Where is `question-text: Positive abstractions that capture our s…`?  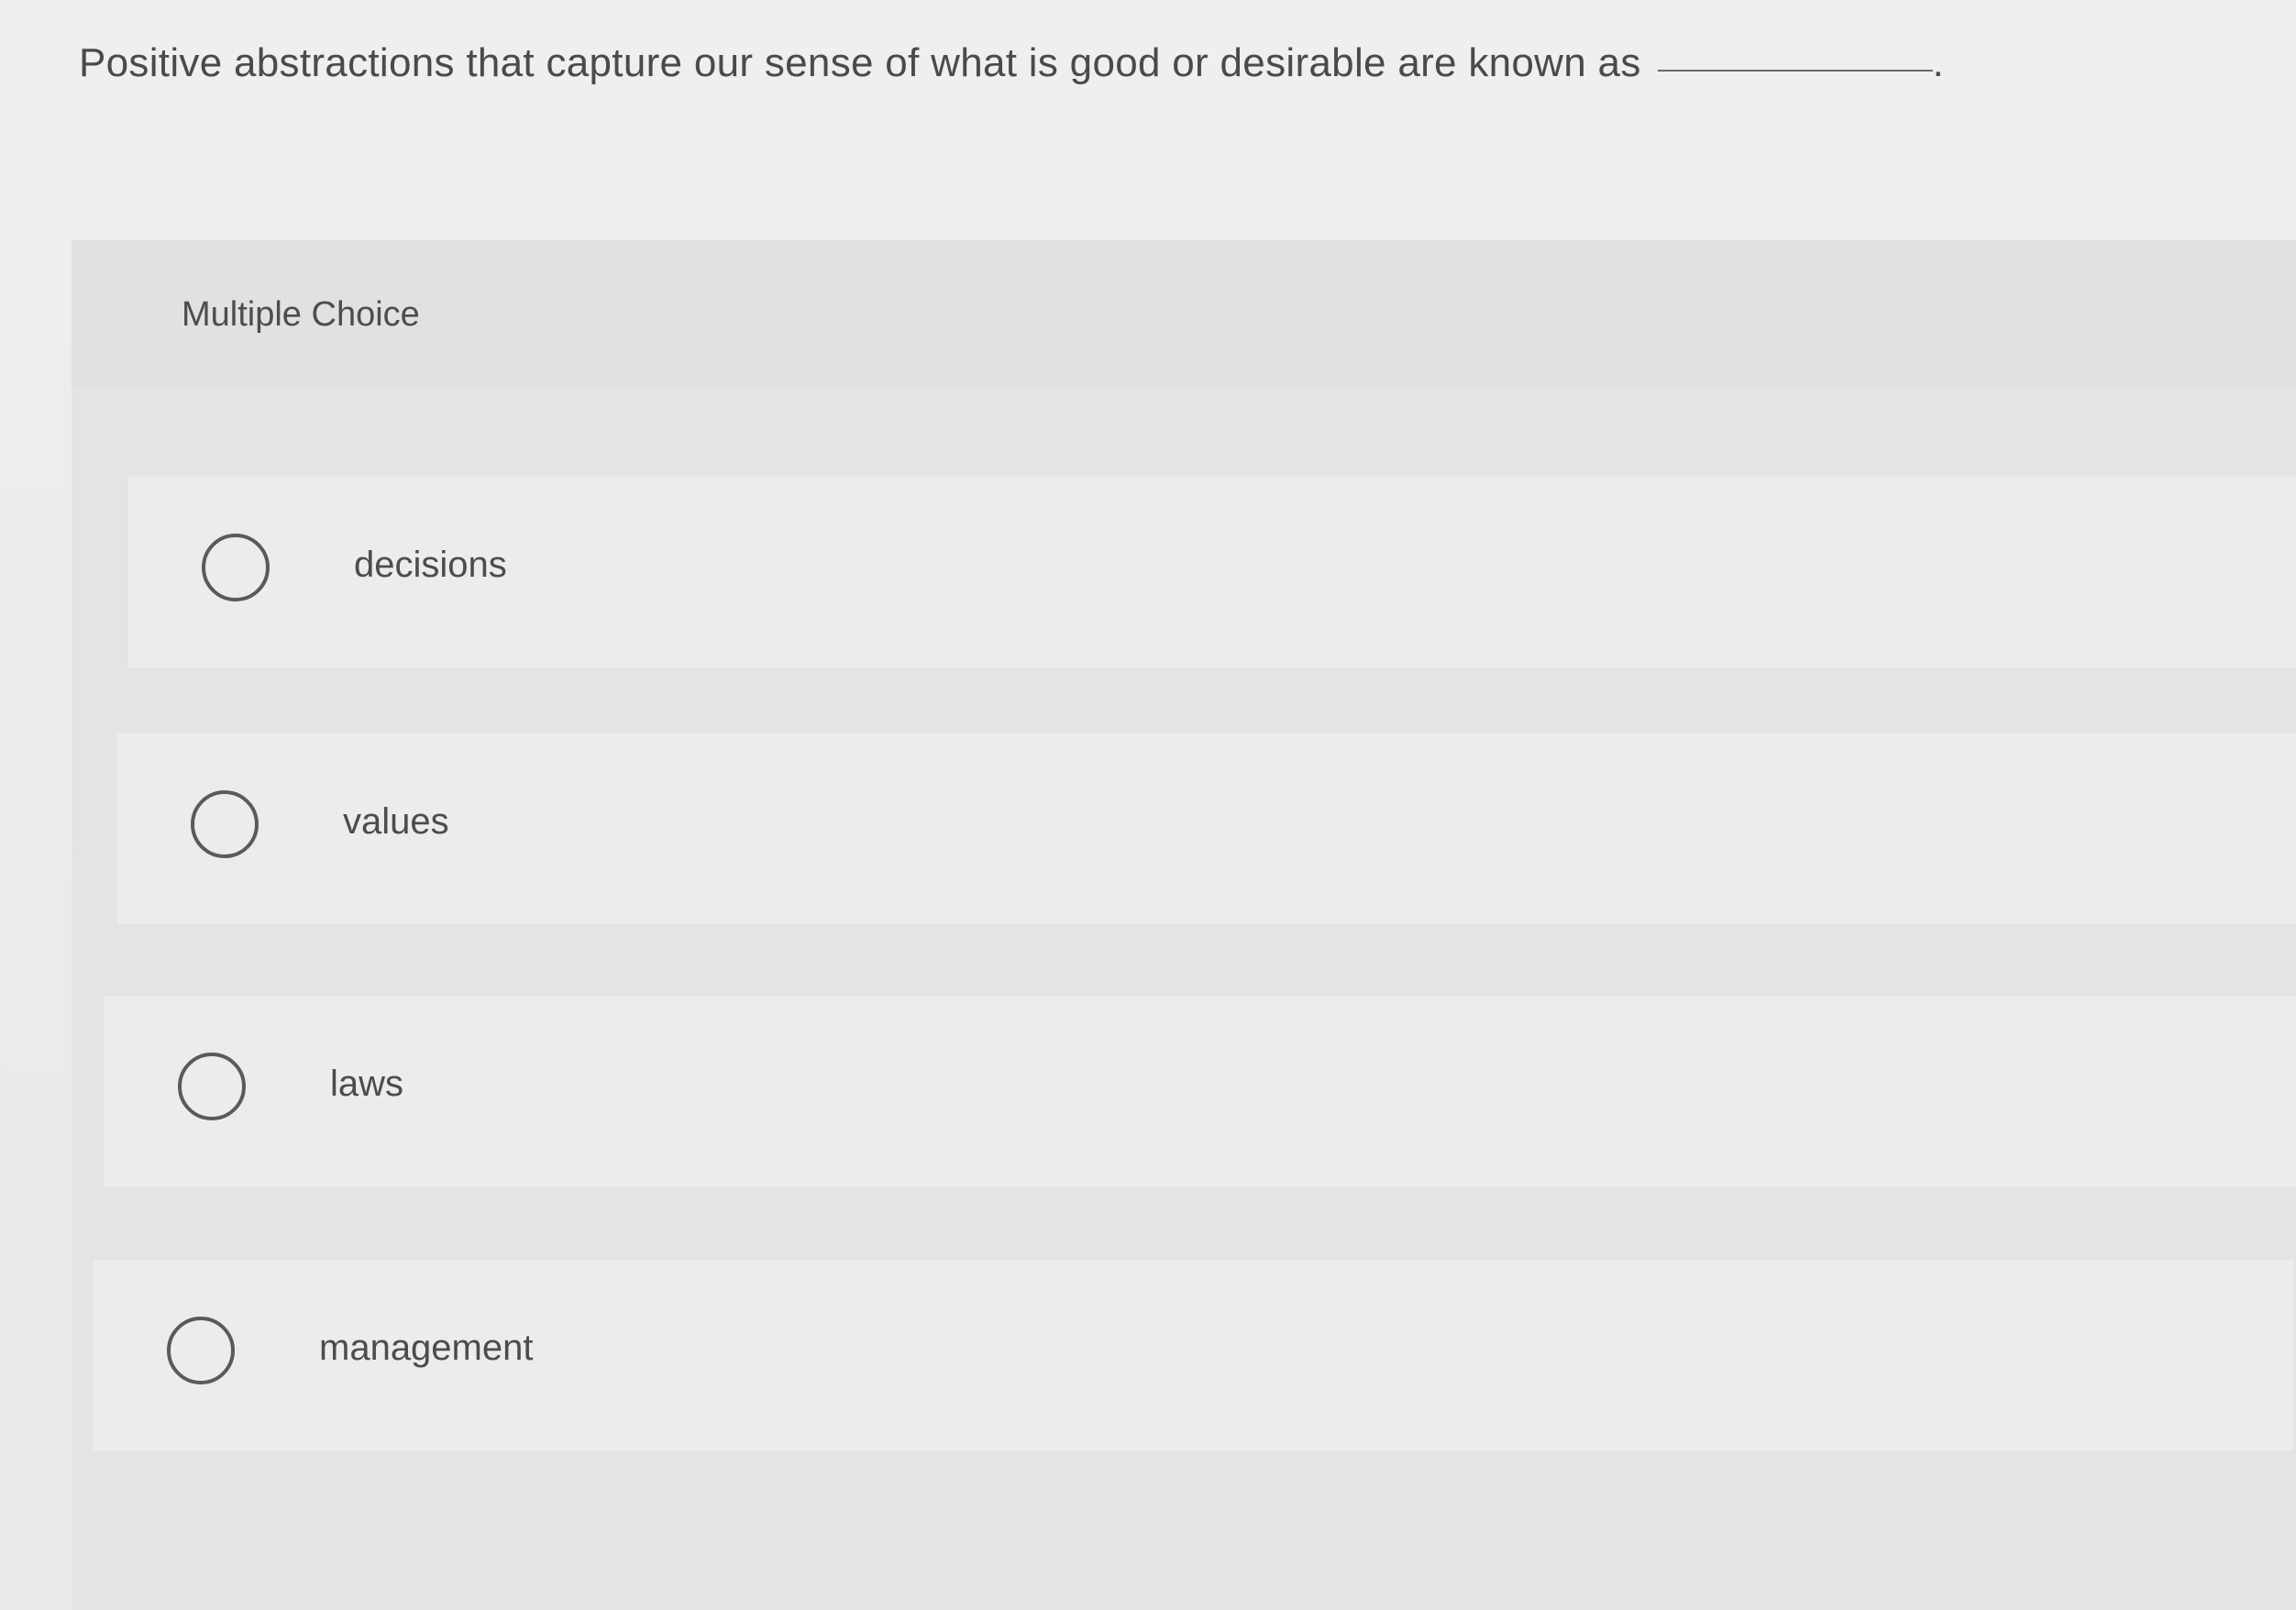
question-text: Positive abstractions that capture our s… is located at coordinates (860, 63).